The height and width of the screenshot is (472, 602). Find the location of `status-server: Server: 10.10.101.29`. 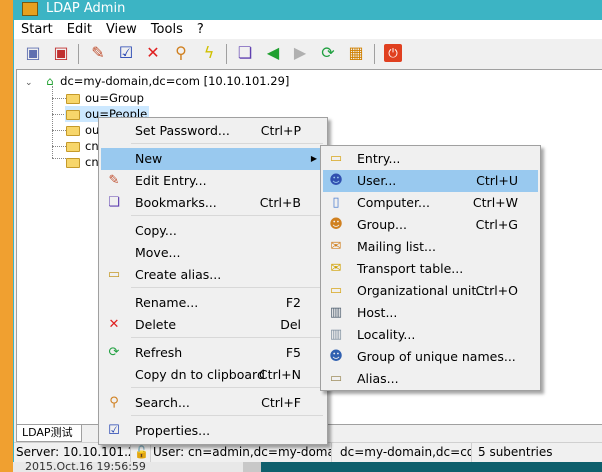

status-server: Server: 10.10.101.29 is located at coordinates (72, 452).